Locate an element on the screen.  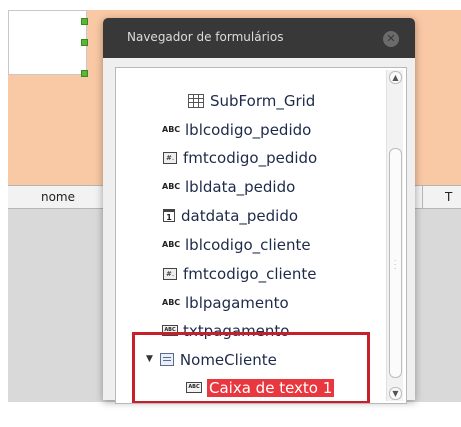
tree-item-subform-grid: SubForm_Grid is located at coordinates (251, 101).